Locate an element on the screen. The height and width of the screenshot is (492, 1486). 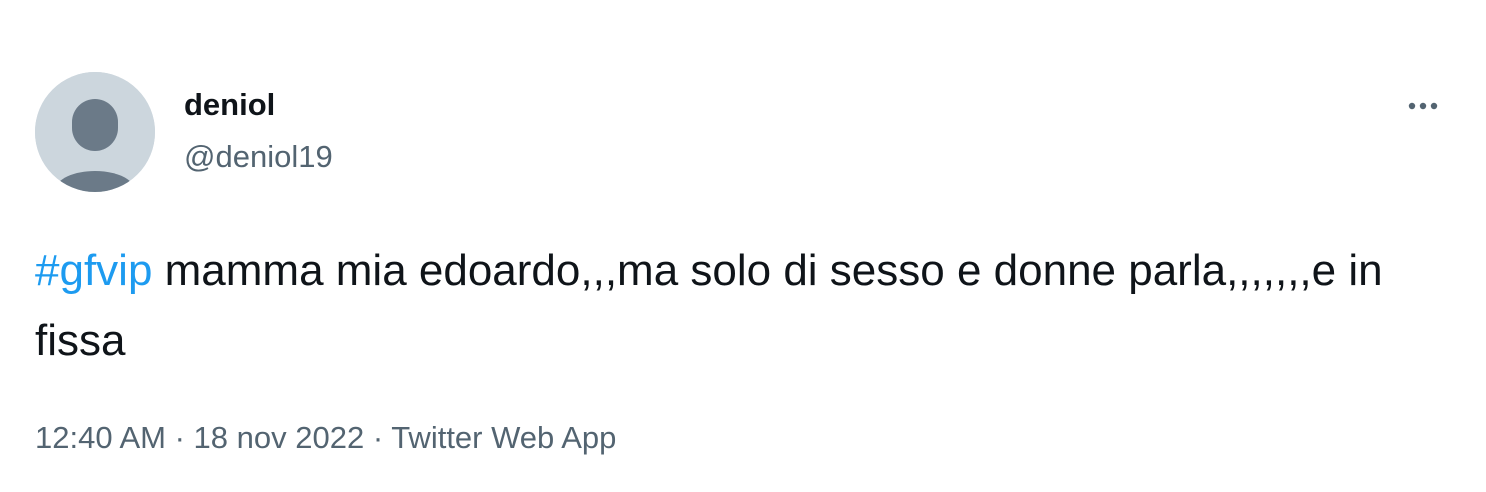
tweet-time: 12:40 AM is located at coordinates (100, 437).